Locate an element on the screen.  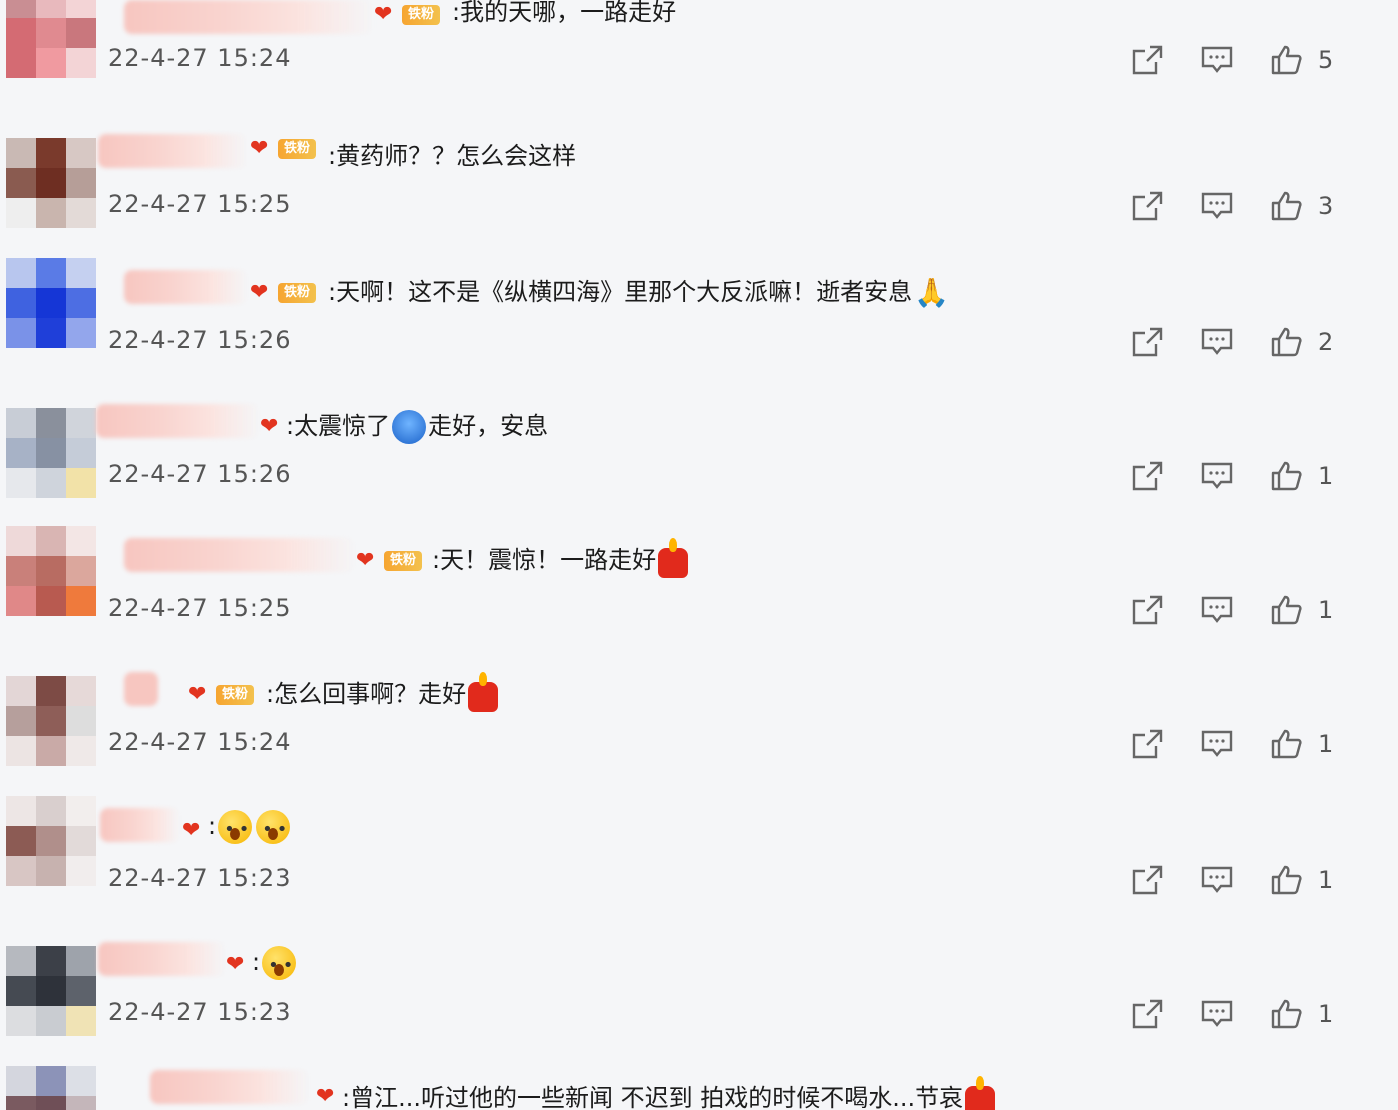
comment-item: :太震惊了走好，安息 22-4-27 15:26 1 is located at coordinates (699, 459).